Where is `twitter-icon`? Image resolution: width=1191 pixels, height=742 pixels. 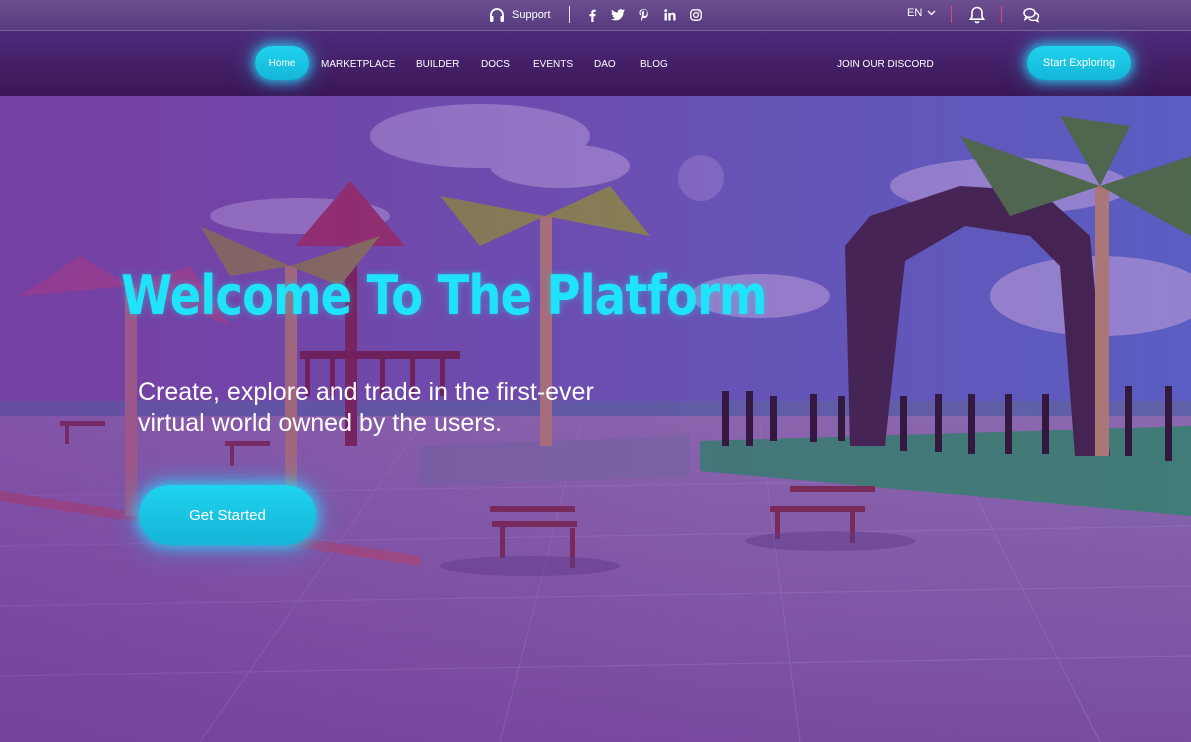 twitter-icon is located at coordinates (618, 15).